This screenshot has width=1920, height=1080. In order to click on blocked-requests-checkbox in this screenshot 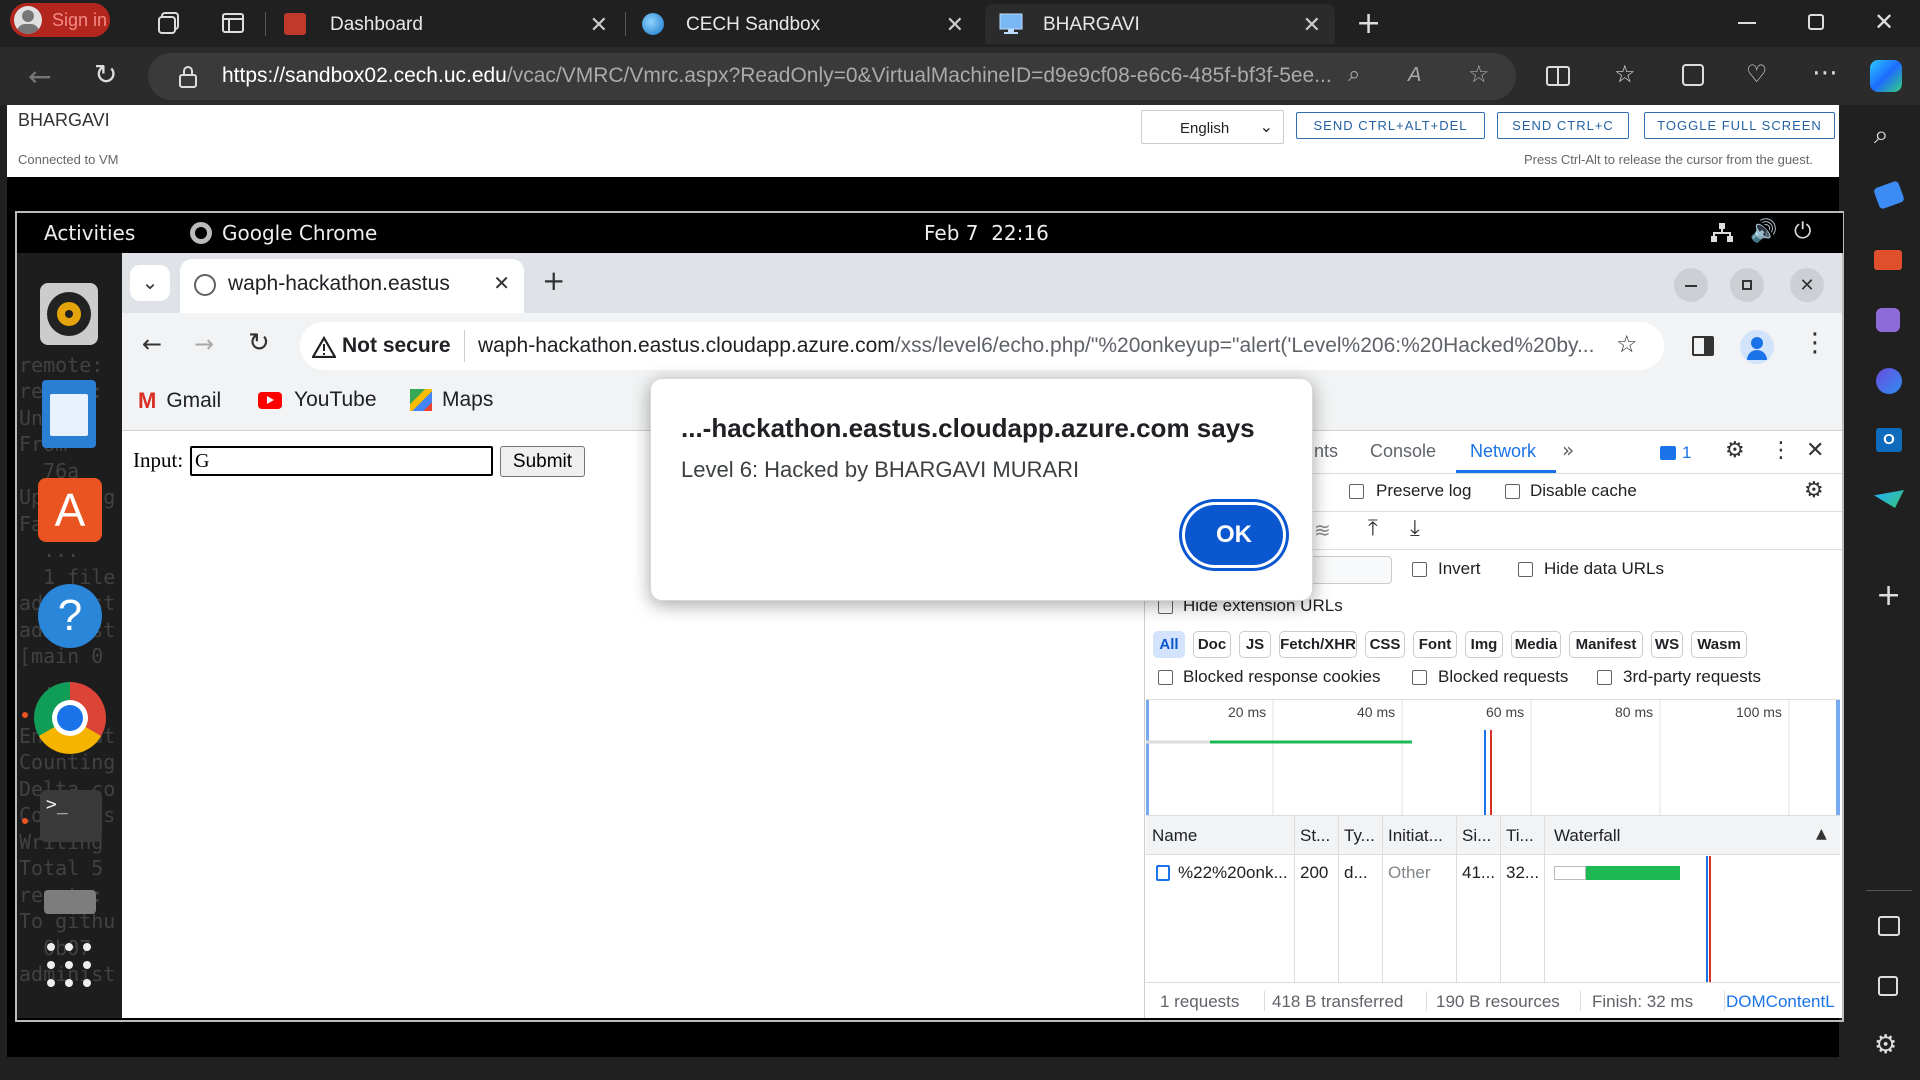, I will do `click(1419, 677)`.